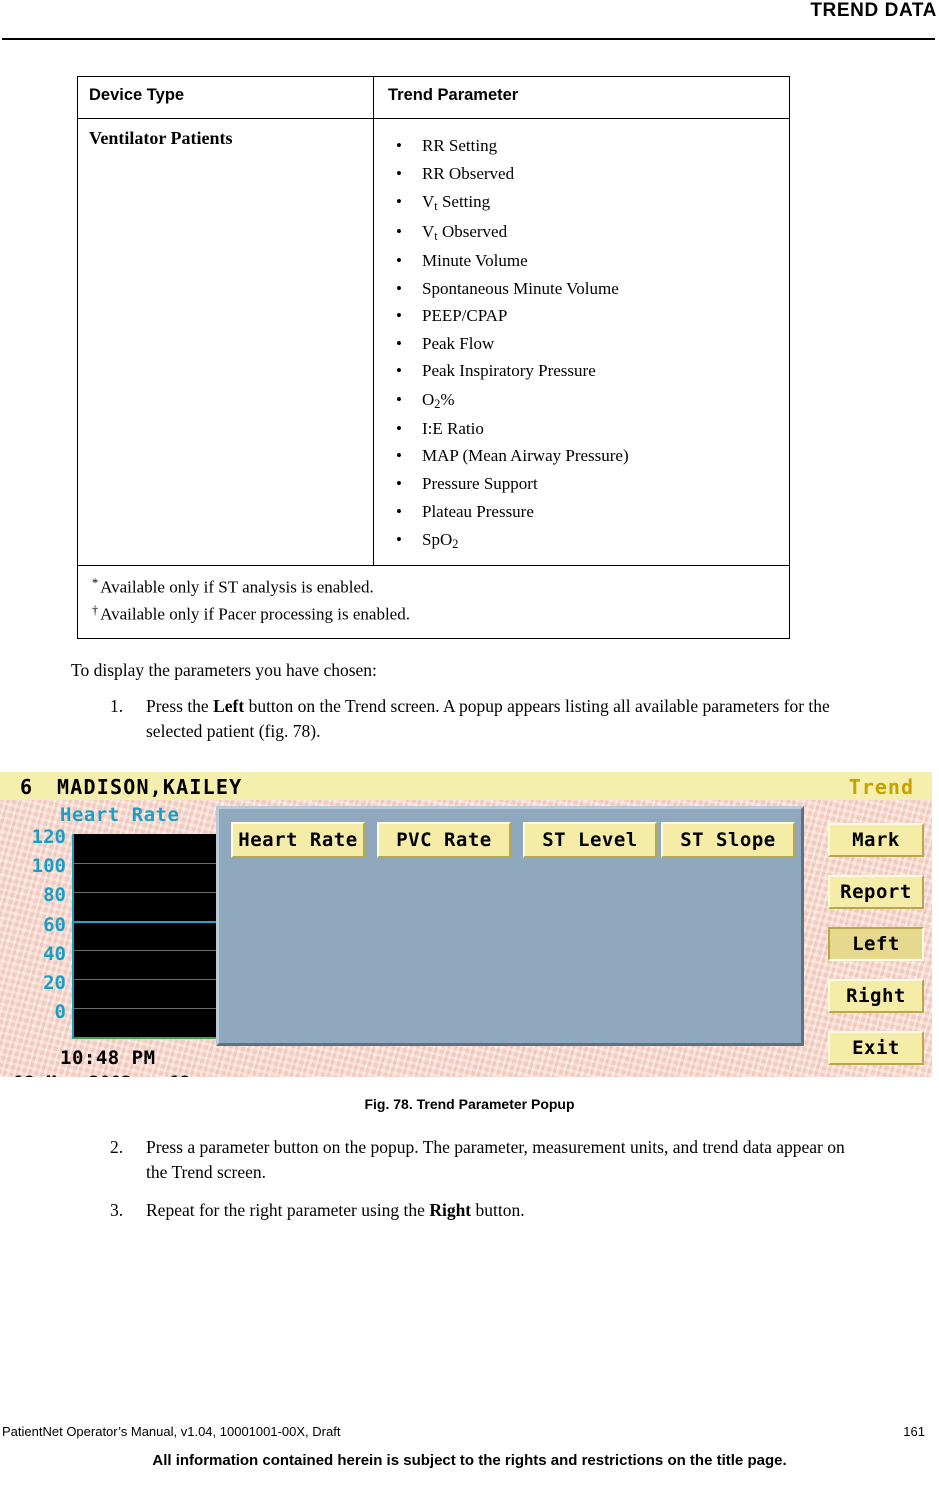 The image size is (939, 1488). What do you see at coordinates (54, 924) in the screenshot?
I see `y-axis-tick-label: 60` at bounding box center [54, 924].